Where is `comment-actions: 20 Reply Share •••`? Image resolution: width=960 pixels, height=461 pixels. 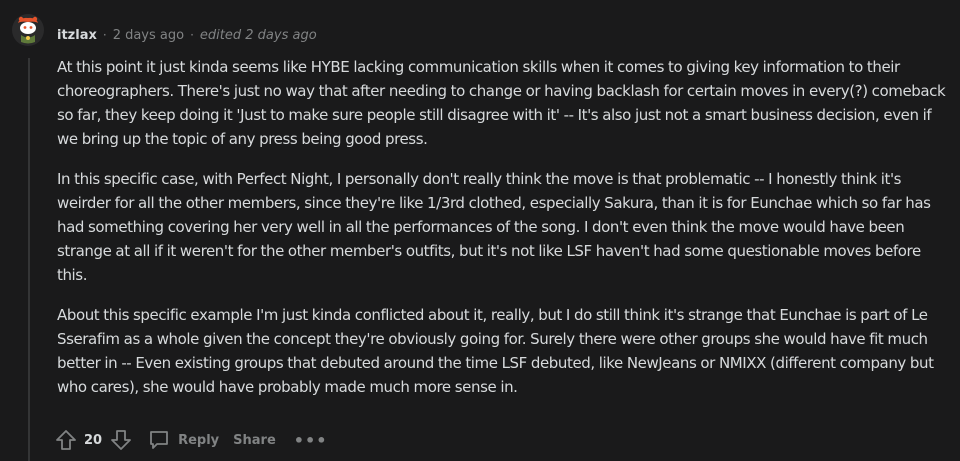 comment-actions: 20 Reply Share ••• is located at coordinates (190, 440).